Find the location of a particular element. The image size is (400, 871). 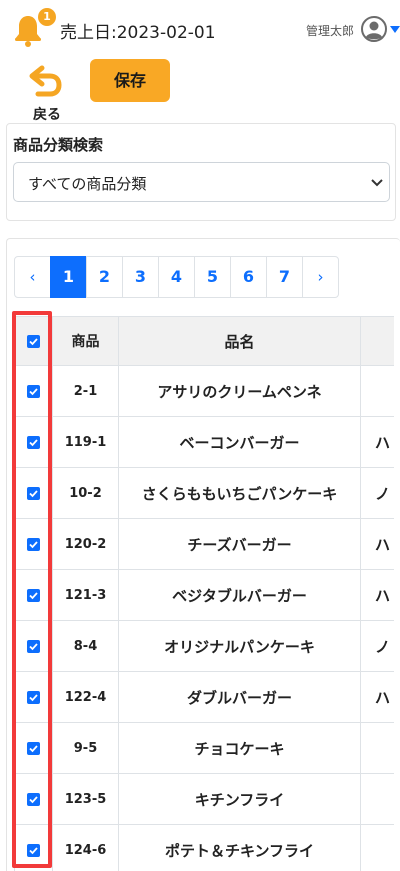

sales-date: 売上日:2023-02-01 is located at coordinates (138, 33).